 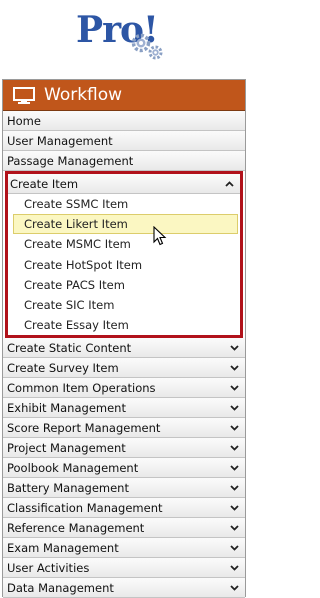 What do you see at coordinates (124, 265) in the screenshot?
I see `submenu-item-create-hotspot-item: Create HotSpot Item` at bounding box center [124, 265].